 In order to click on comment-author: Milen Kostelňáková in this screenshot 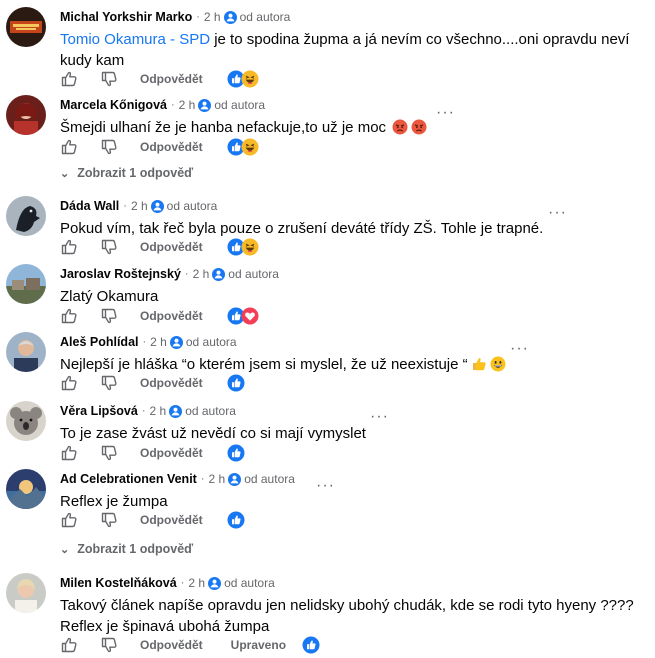, I will do `click(118, 583)`.